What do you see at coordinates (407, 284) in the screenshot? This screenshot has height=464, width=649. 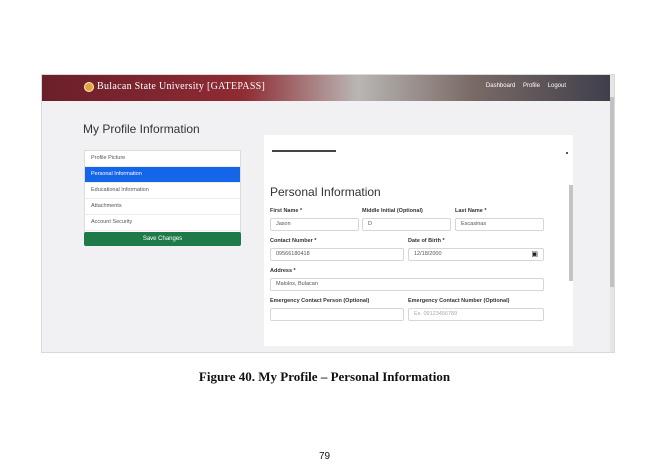 I see `address-field: Malolos, Bulacan` at bounding box center [407, 284].